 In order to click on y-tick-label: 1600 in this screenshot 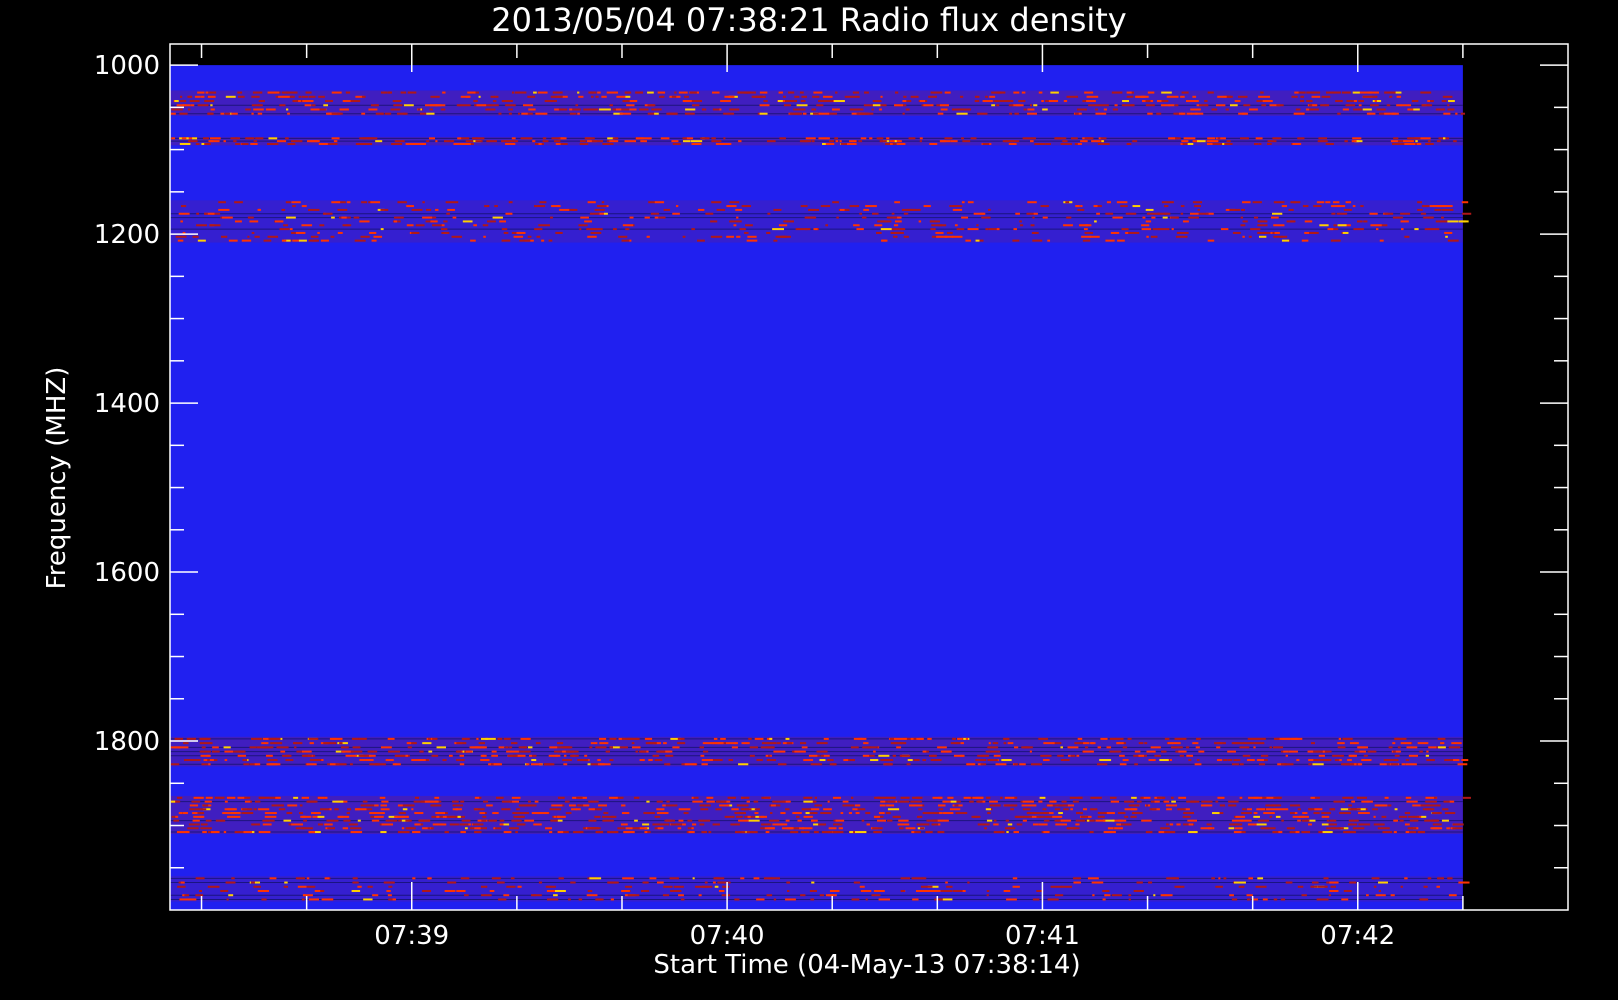, I will do `click(127, 573)`.